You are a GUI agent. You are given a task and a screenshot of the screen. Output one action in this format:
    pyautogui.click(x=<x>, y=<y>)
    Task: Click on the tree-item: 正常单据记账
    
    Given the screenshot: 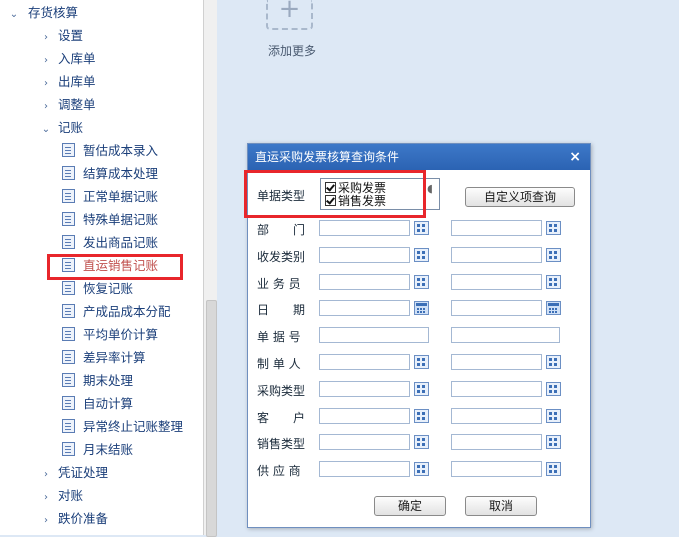 What is the action you would take?
    pyautogui.click(x=110, y=197)
    